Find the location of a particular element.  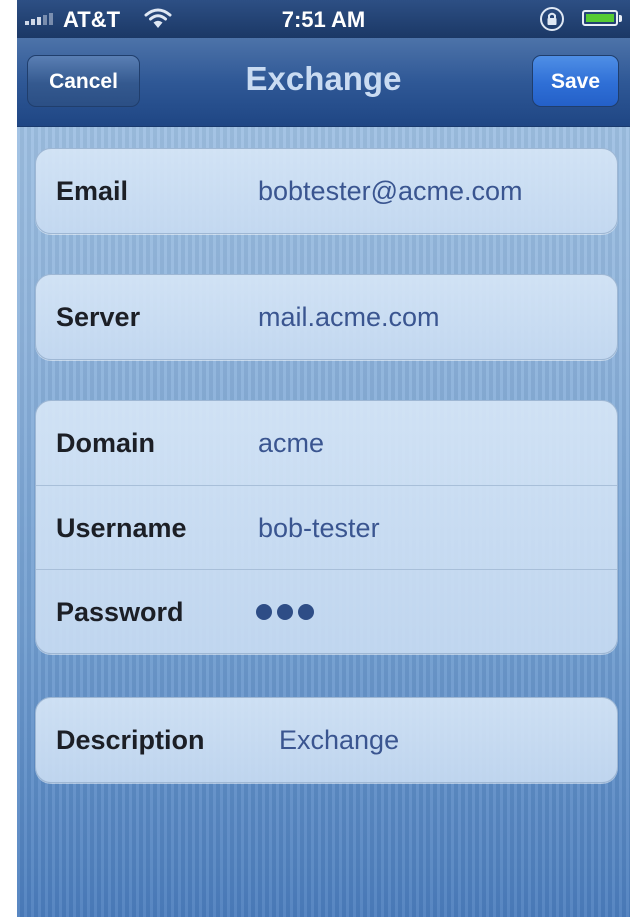

description-label: Description is located at coordinates (130, 740).